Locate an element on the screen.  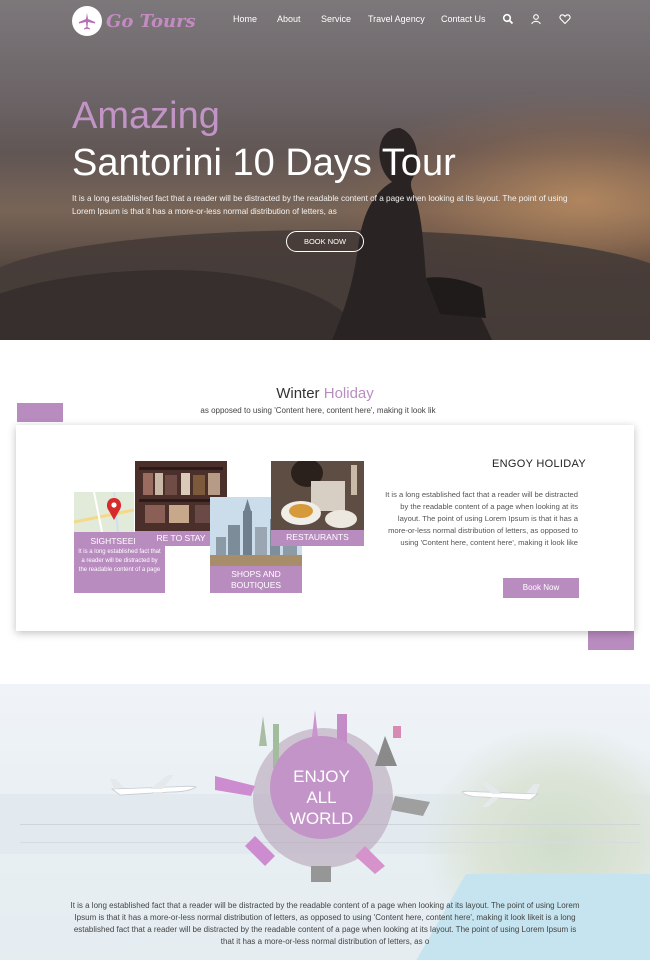
winter-section-title: Winter Holiday is located at coordinates (325, 393).